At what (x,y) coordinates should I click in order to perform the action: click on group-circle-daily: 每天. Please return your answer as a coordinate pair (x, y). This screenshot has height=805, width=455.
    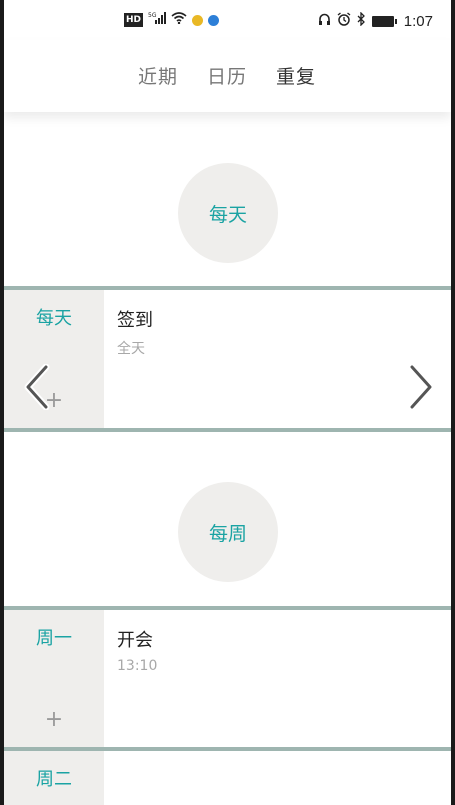
    Looking at the image, I should click on (228, 213).